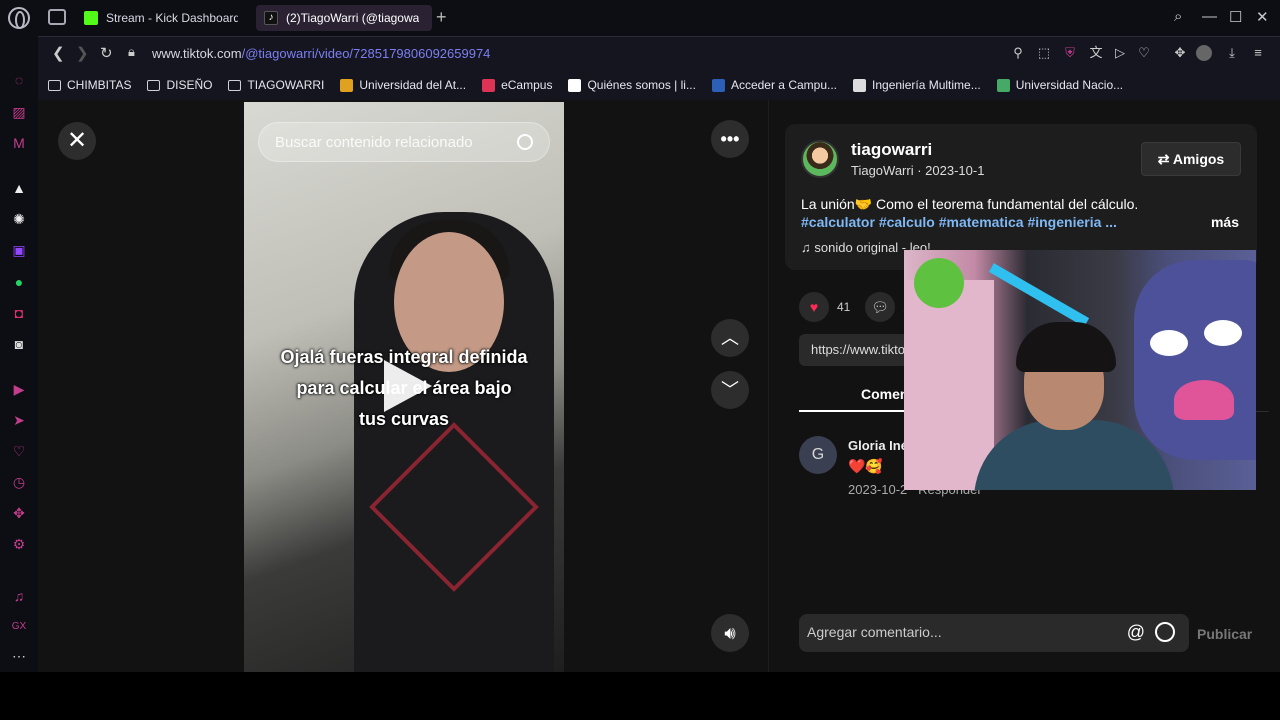 This screenshot has height=720, width=1280. Describe the element at coordinates (878, 489) in the screenshot. I see `comment-date-value: 2023-10-2` at that location.